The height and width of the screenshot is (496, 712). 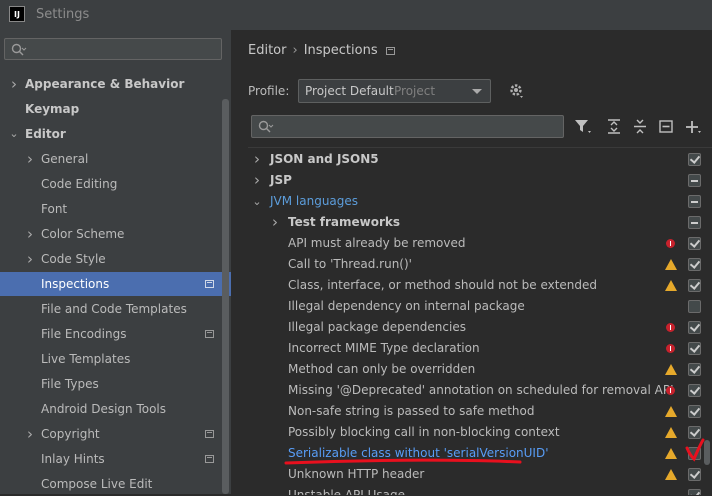 What do you see at coordinates (73, 259) in the screenshot?
I see `sidebar-item-label: Code Style` at bounding box center [73, 259].